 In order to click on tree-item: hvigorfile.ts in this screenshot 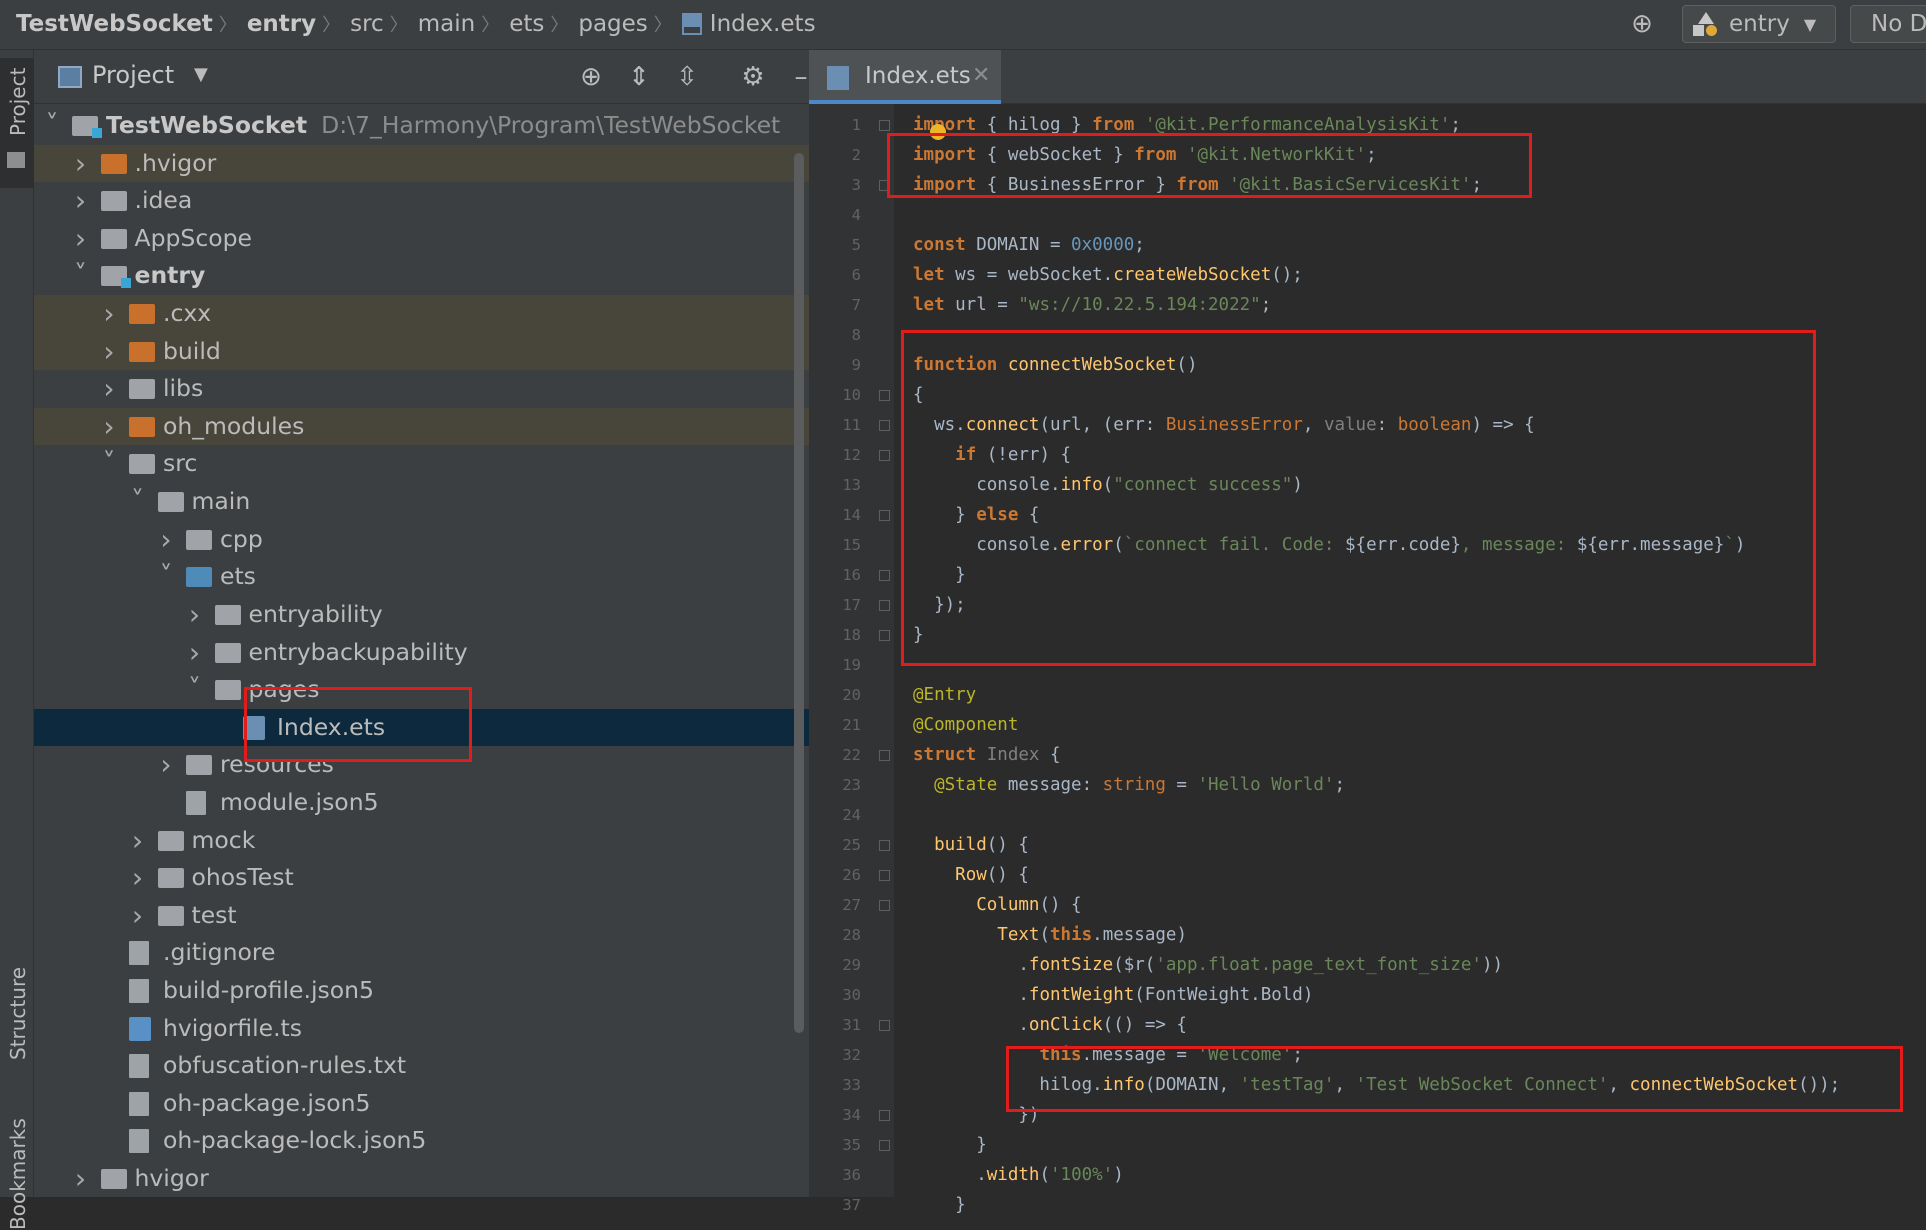, I will do `click(421, 1029)`.